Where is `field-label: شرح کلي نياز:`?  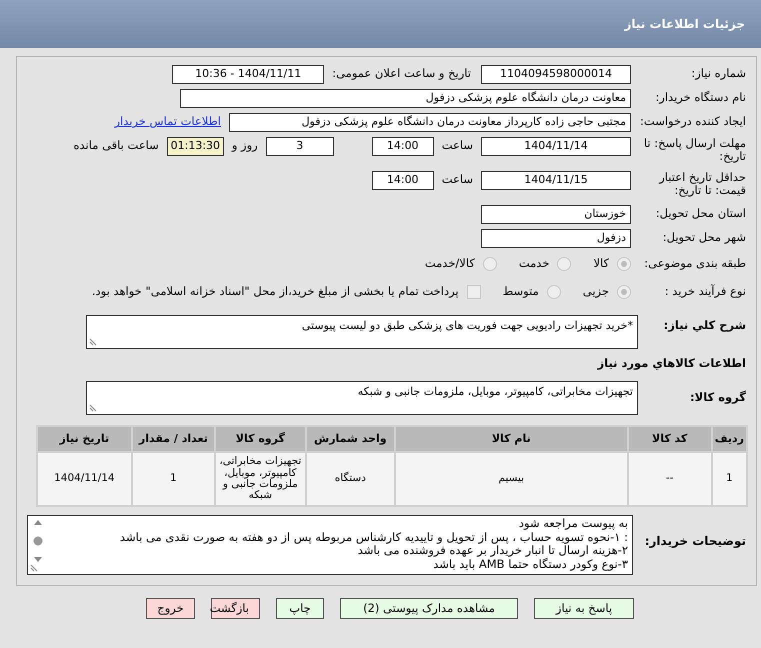
field-label: شرح کلي نياز: is located at coordinates (704, 324).